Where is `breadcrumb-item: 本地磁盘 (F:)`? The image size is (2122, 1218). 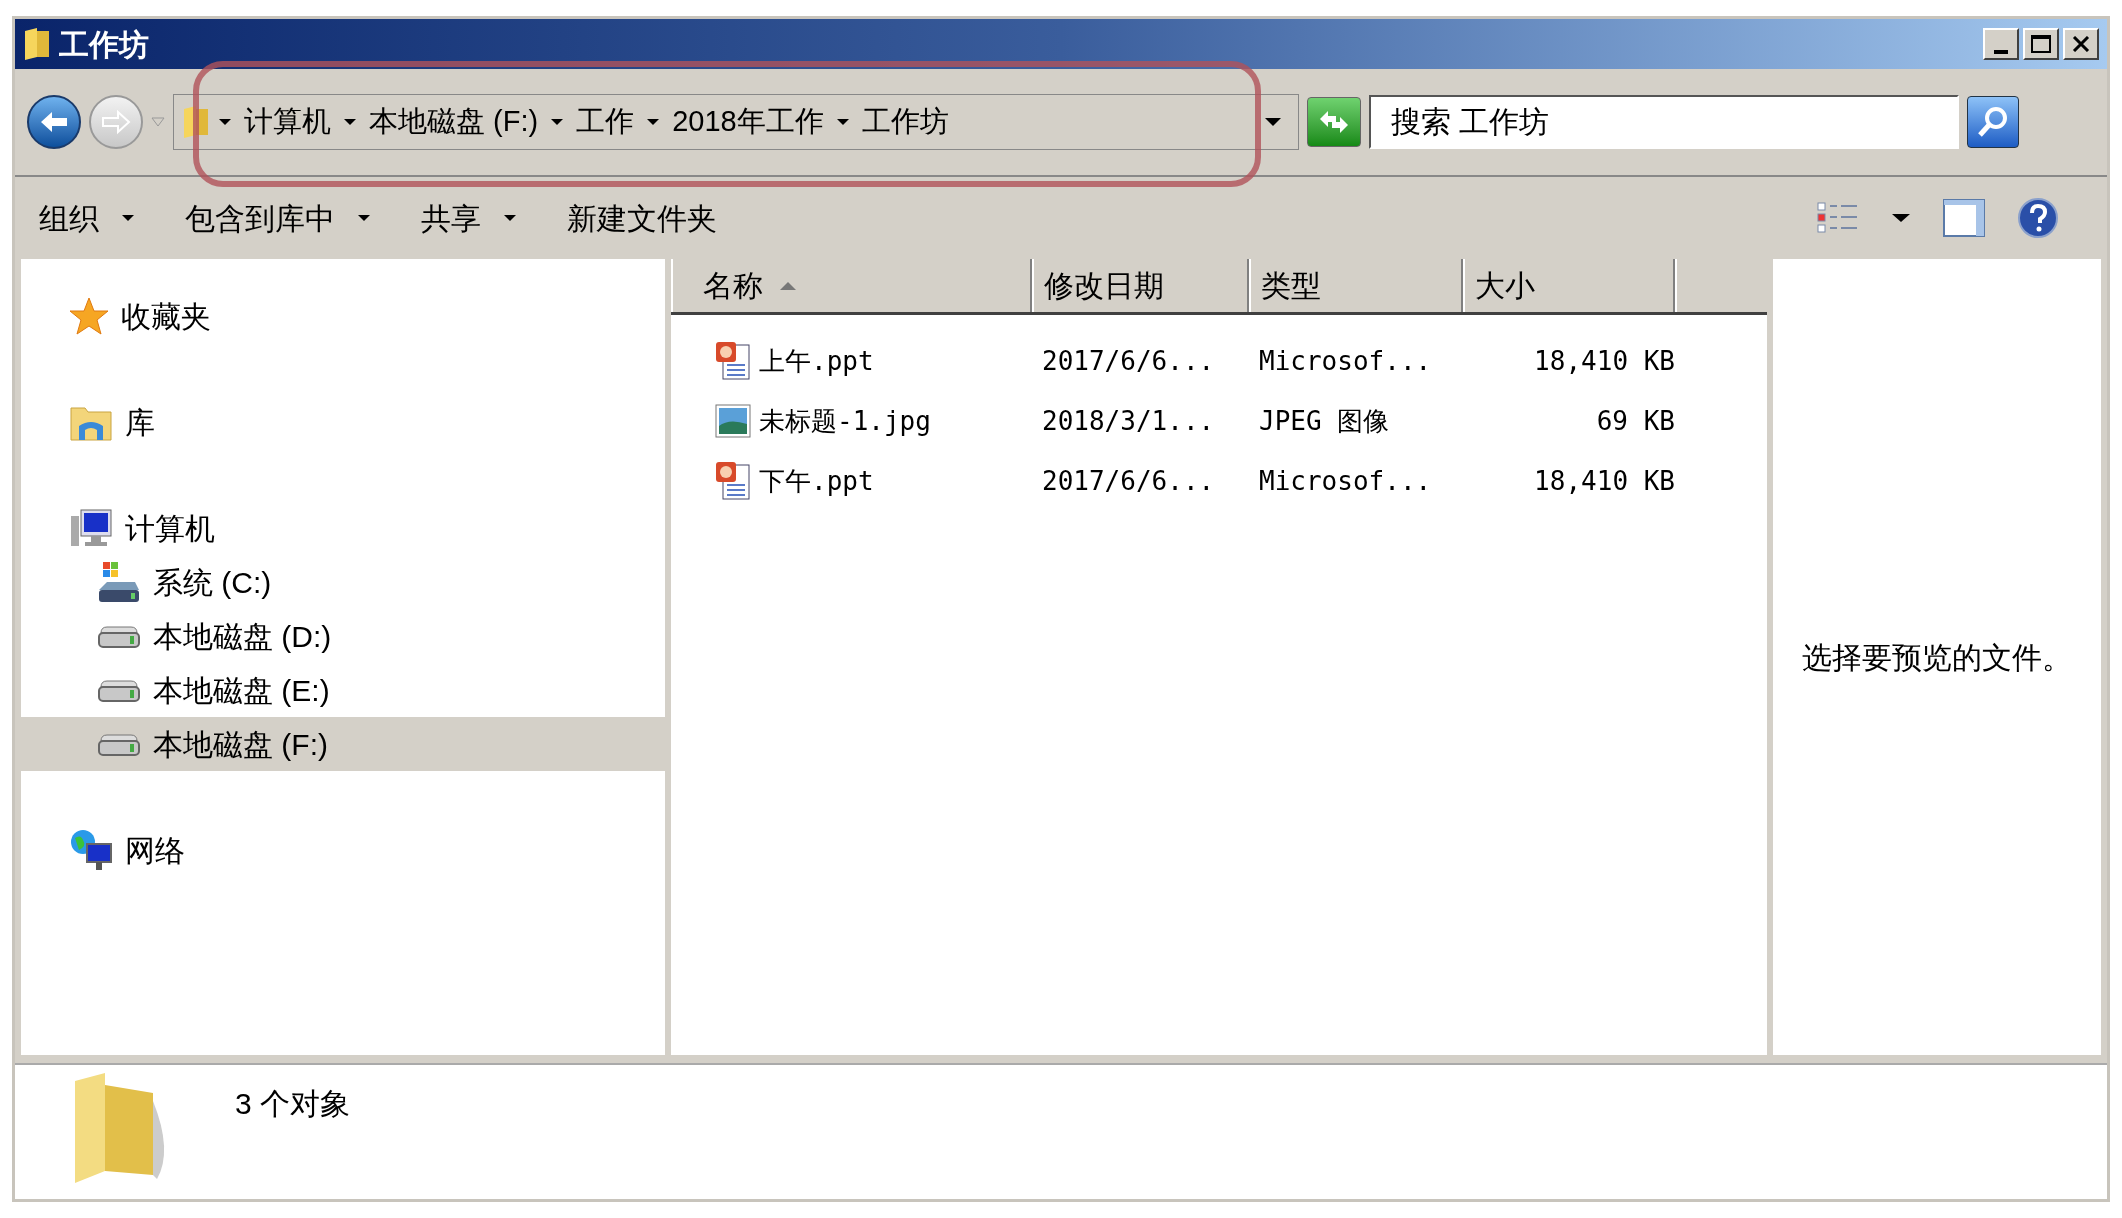 breadcrumb-item: 本地磁盘 (F:) is located at coordinates (454, 122).